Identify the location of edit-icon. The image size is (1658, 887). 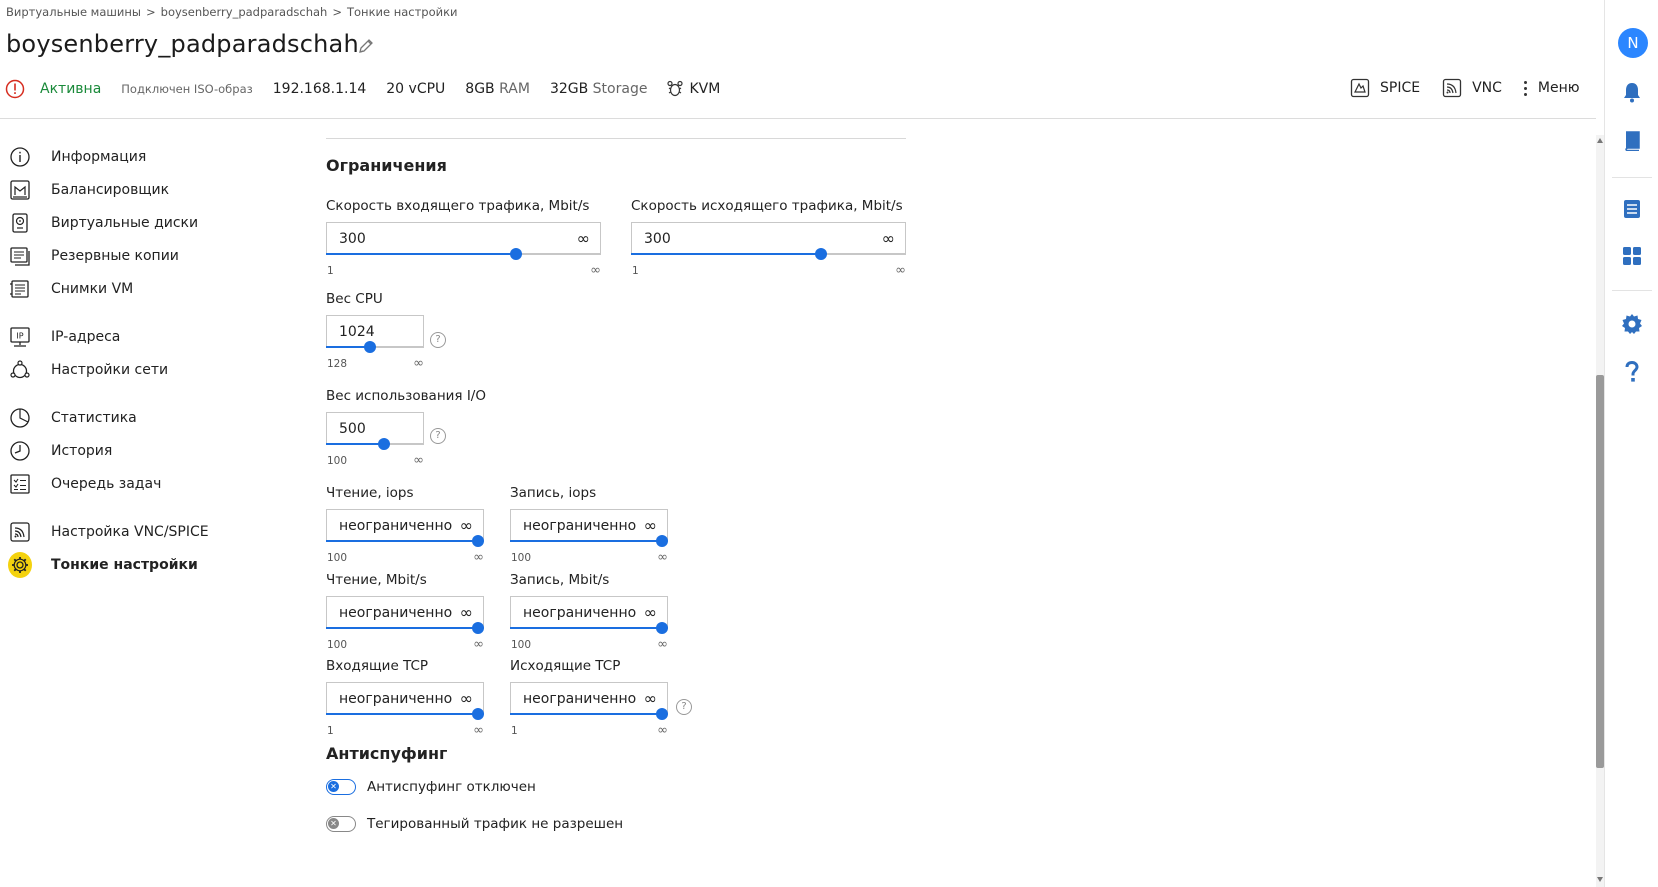
(366, 46).